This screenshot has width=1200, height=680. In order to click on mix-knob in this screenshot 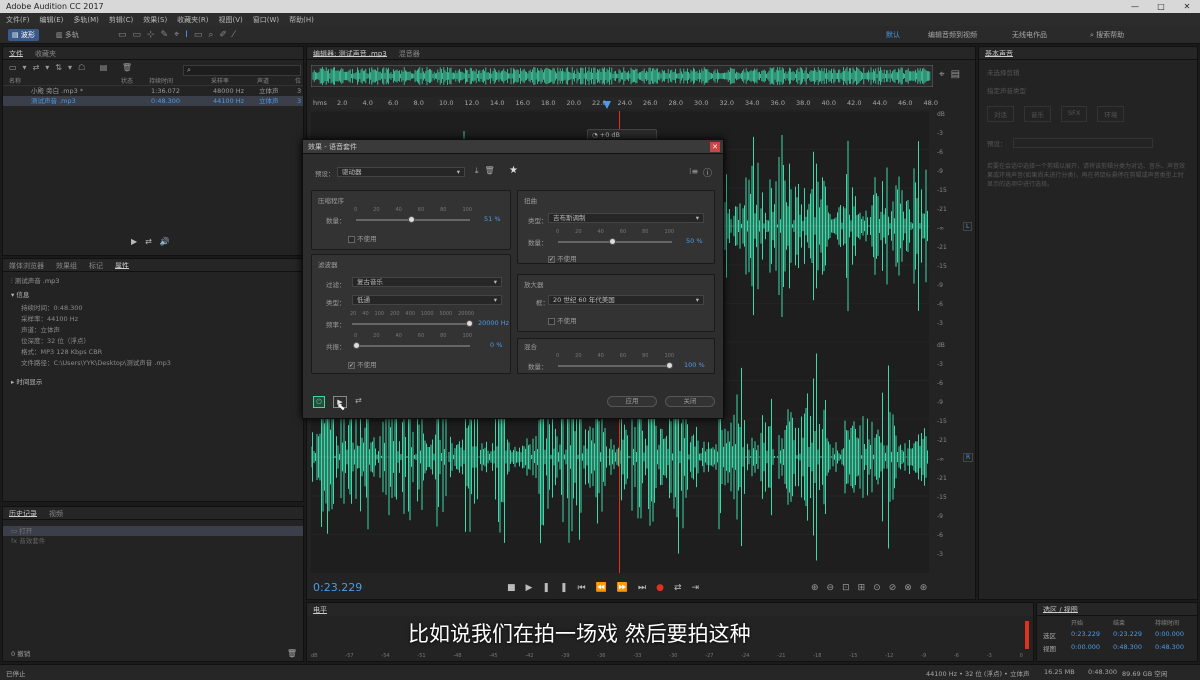, I will do `click(669, 365)`.